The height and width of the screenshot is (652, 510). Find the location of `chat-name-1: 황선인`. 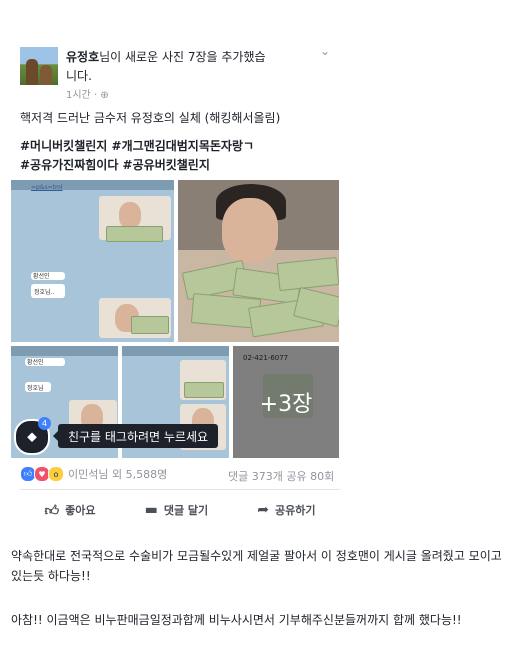

chat-name-1: 황선인 is located at coordinates (41, 276).